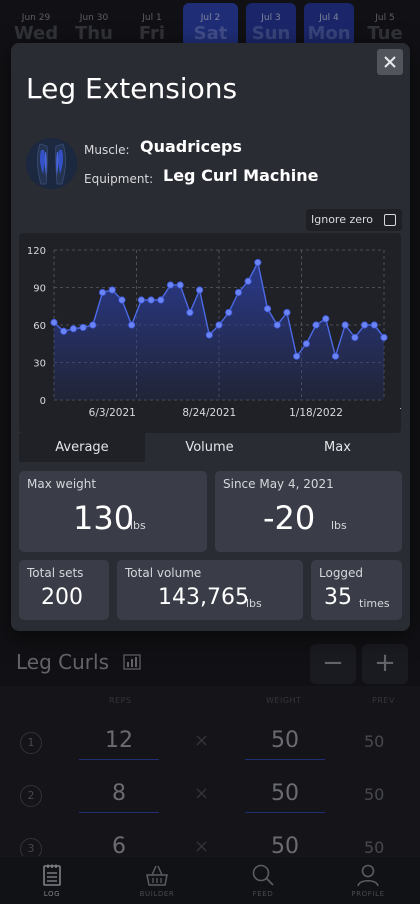  Describe the element at coordinates (338, 597) in the screenshot. I see `logged-value: 35` at that location.